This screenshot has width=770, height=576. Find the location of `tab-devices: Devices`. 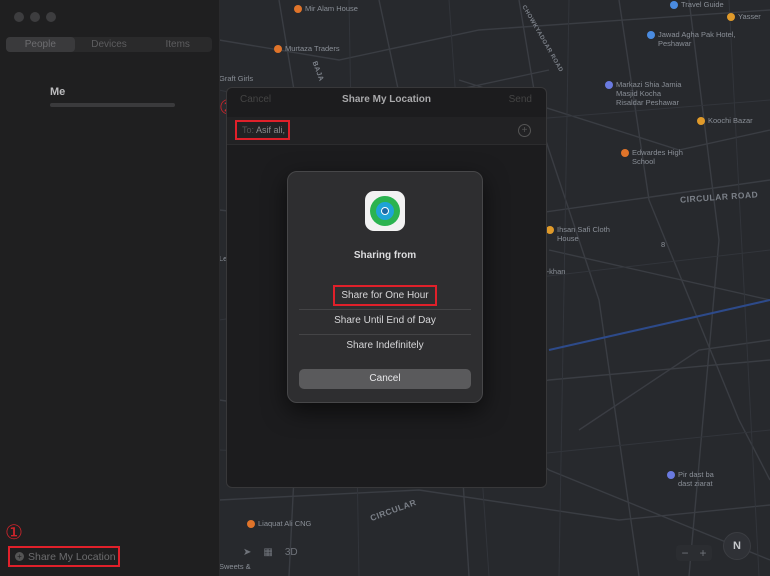

tab-devices: Devices is located at coordinates (109, 44).